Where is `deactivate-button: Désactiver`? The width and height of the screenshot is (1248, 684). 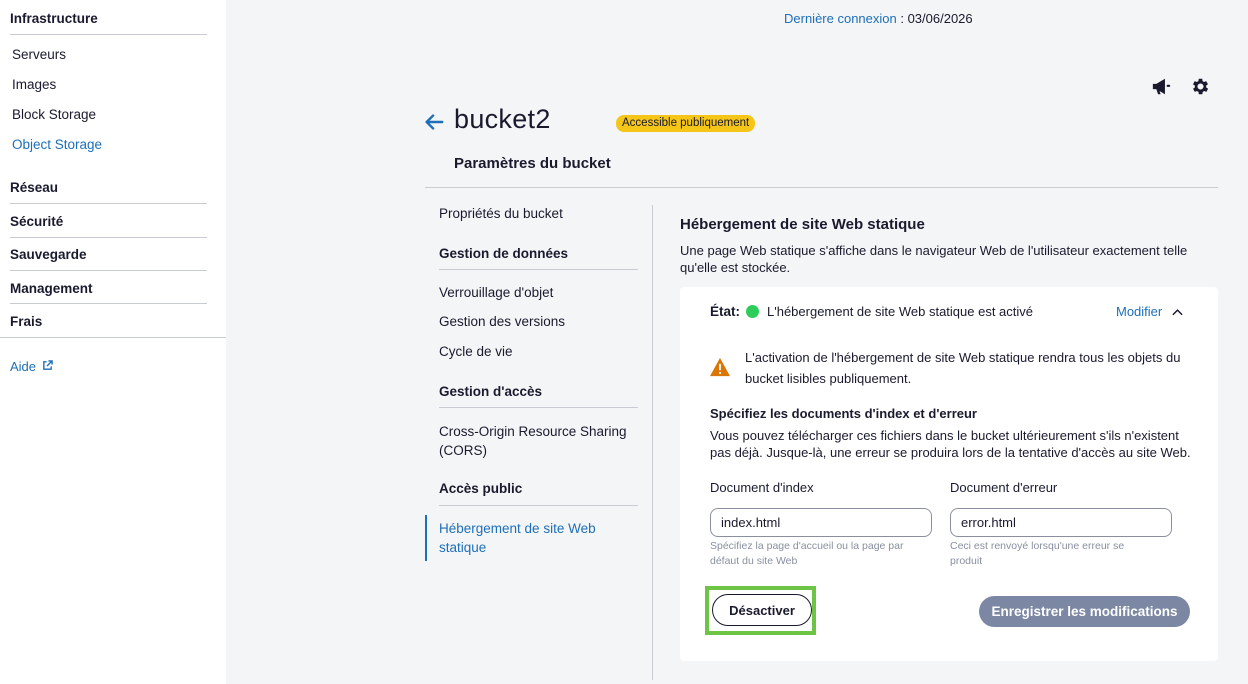
deactivate-button: Désactiver is located at coordinates (762, 610).